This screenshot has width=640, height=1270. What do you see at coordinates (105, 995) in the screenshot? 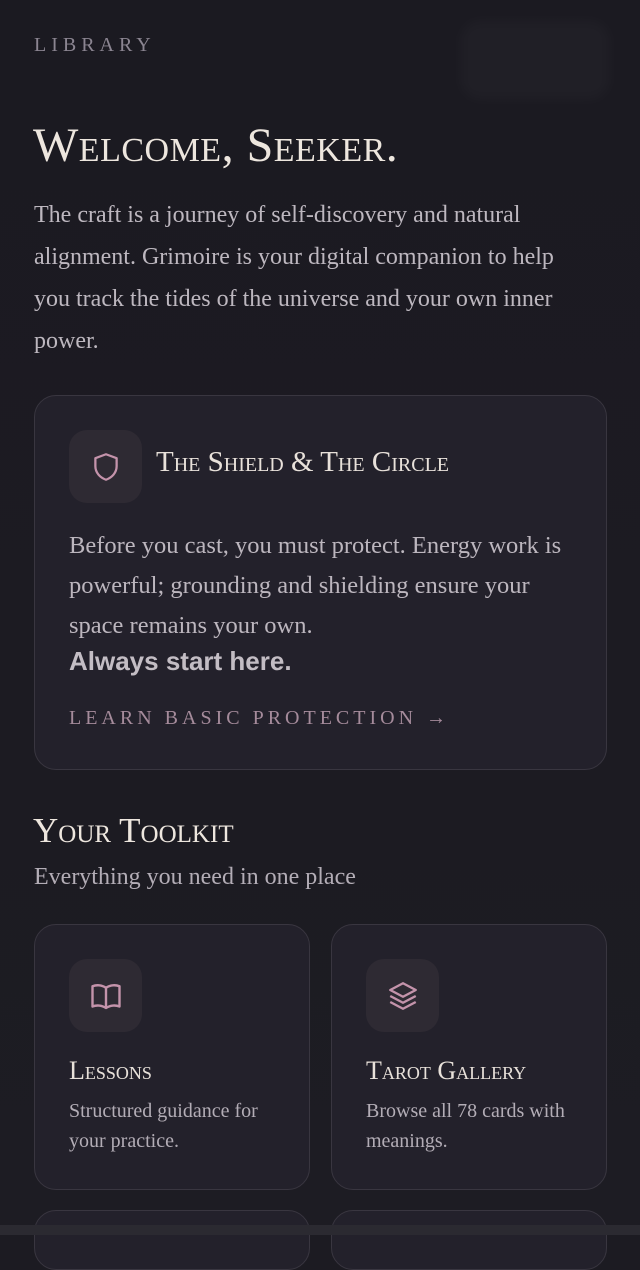
I see `open-book-icon` at bounding box center [105, 995].